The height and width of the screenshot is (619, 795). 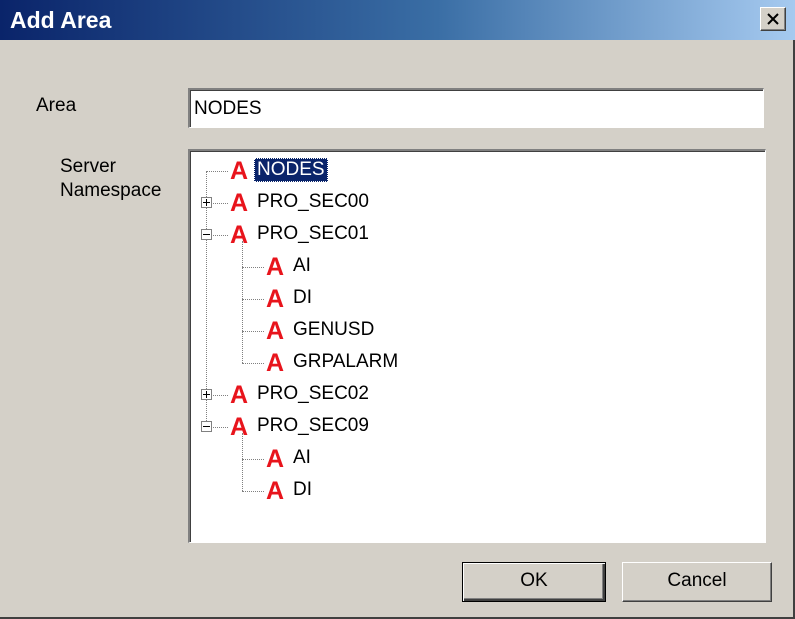 I want to click on close-icon, so click(x=773, y=19).